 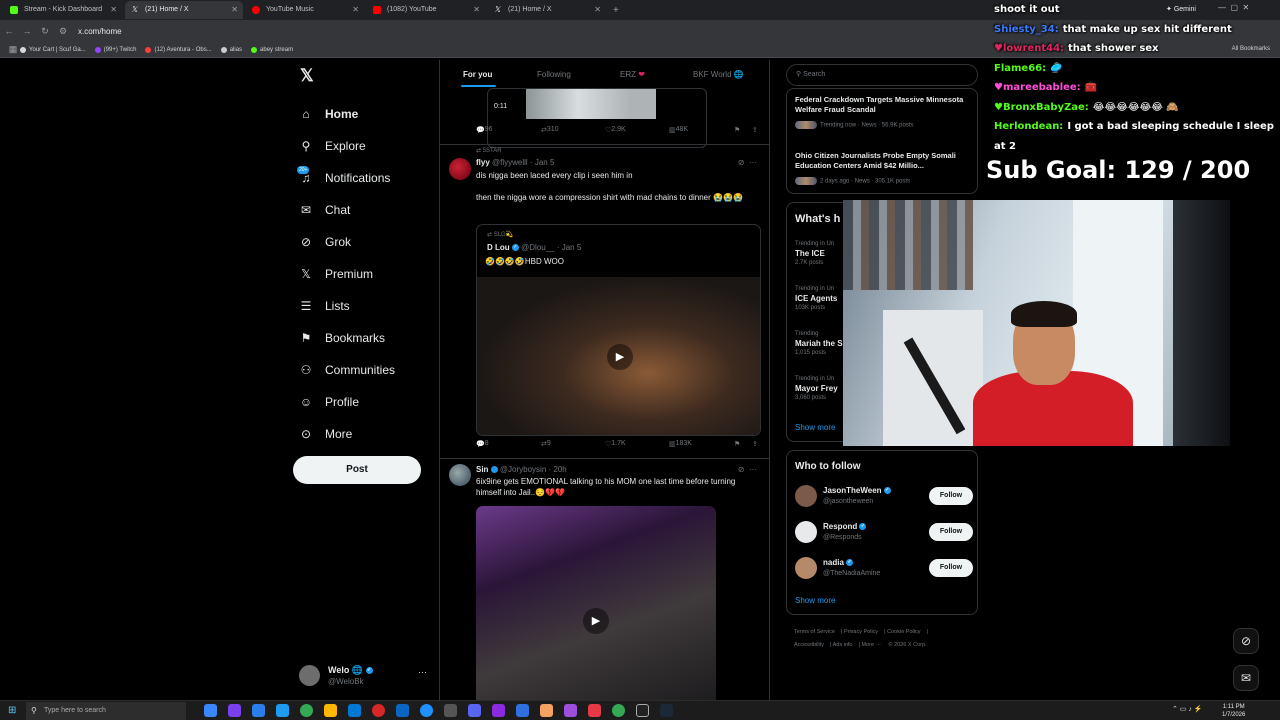 I want to click on taskbar-search: ⚲ Type here to search, so click(x=106, y=711).